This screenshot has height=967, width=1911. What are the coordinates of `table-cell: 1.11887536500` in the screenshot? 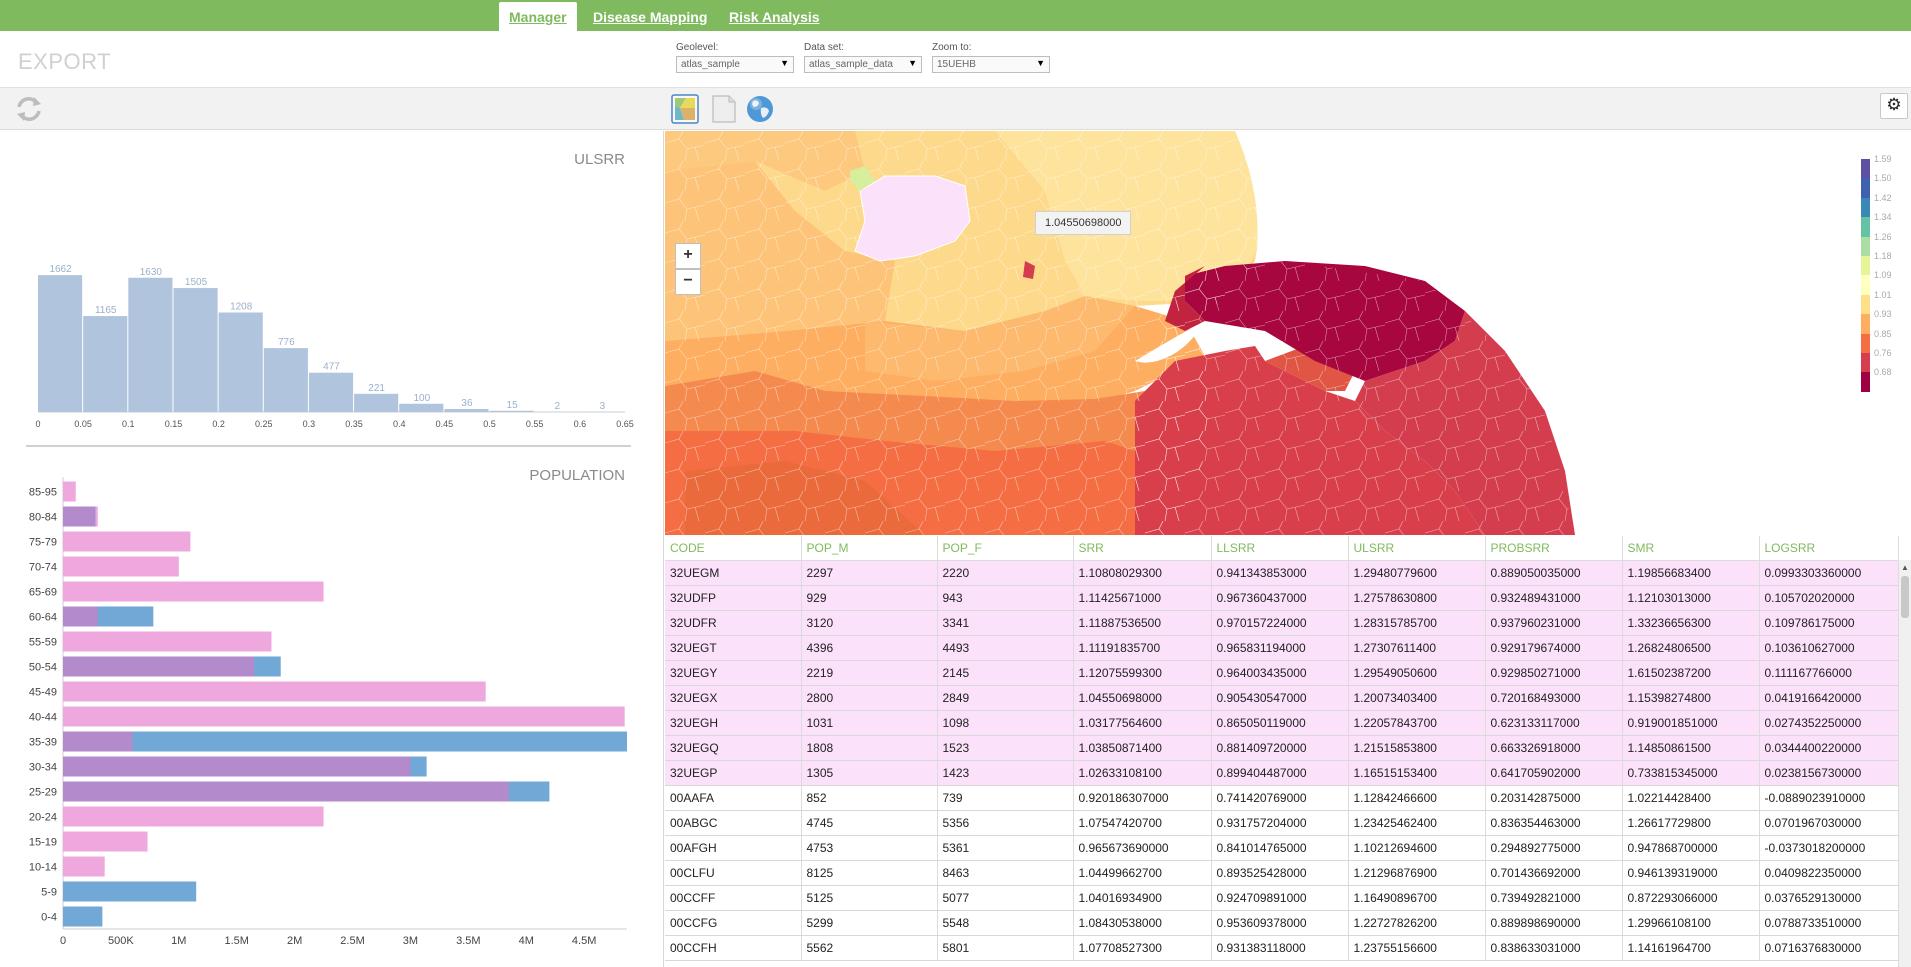 It's located at (1142, 623).